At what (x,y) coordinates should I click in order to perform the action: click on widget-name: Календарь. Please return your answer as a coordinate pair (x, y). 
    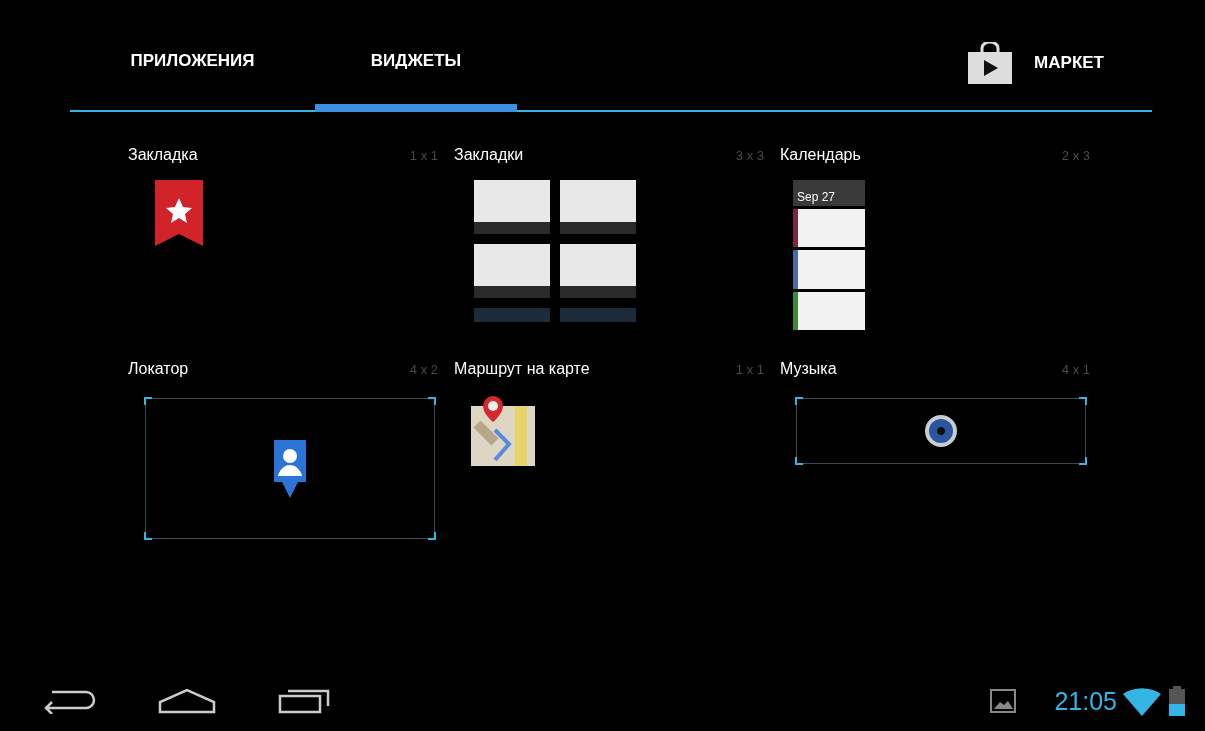
    Looking at the image, I should click on (820, 155).